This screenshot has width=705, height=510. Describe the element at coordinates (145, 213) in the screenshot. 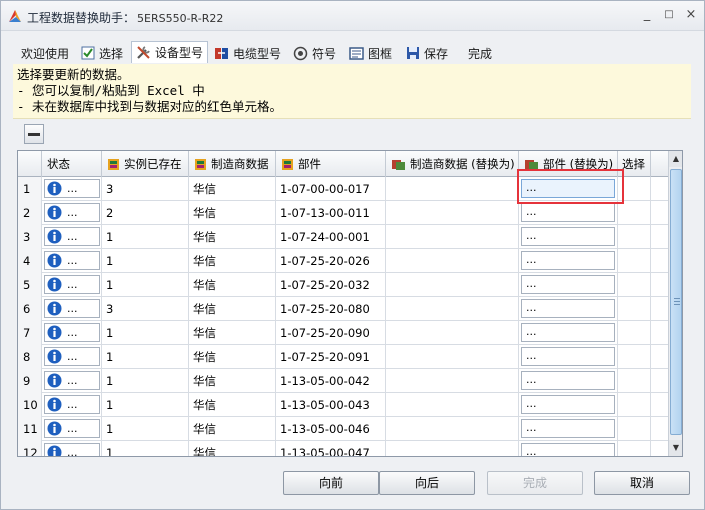

I see `instances-cell: 2` at that location.